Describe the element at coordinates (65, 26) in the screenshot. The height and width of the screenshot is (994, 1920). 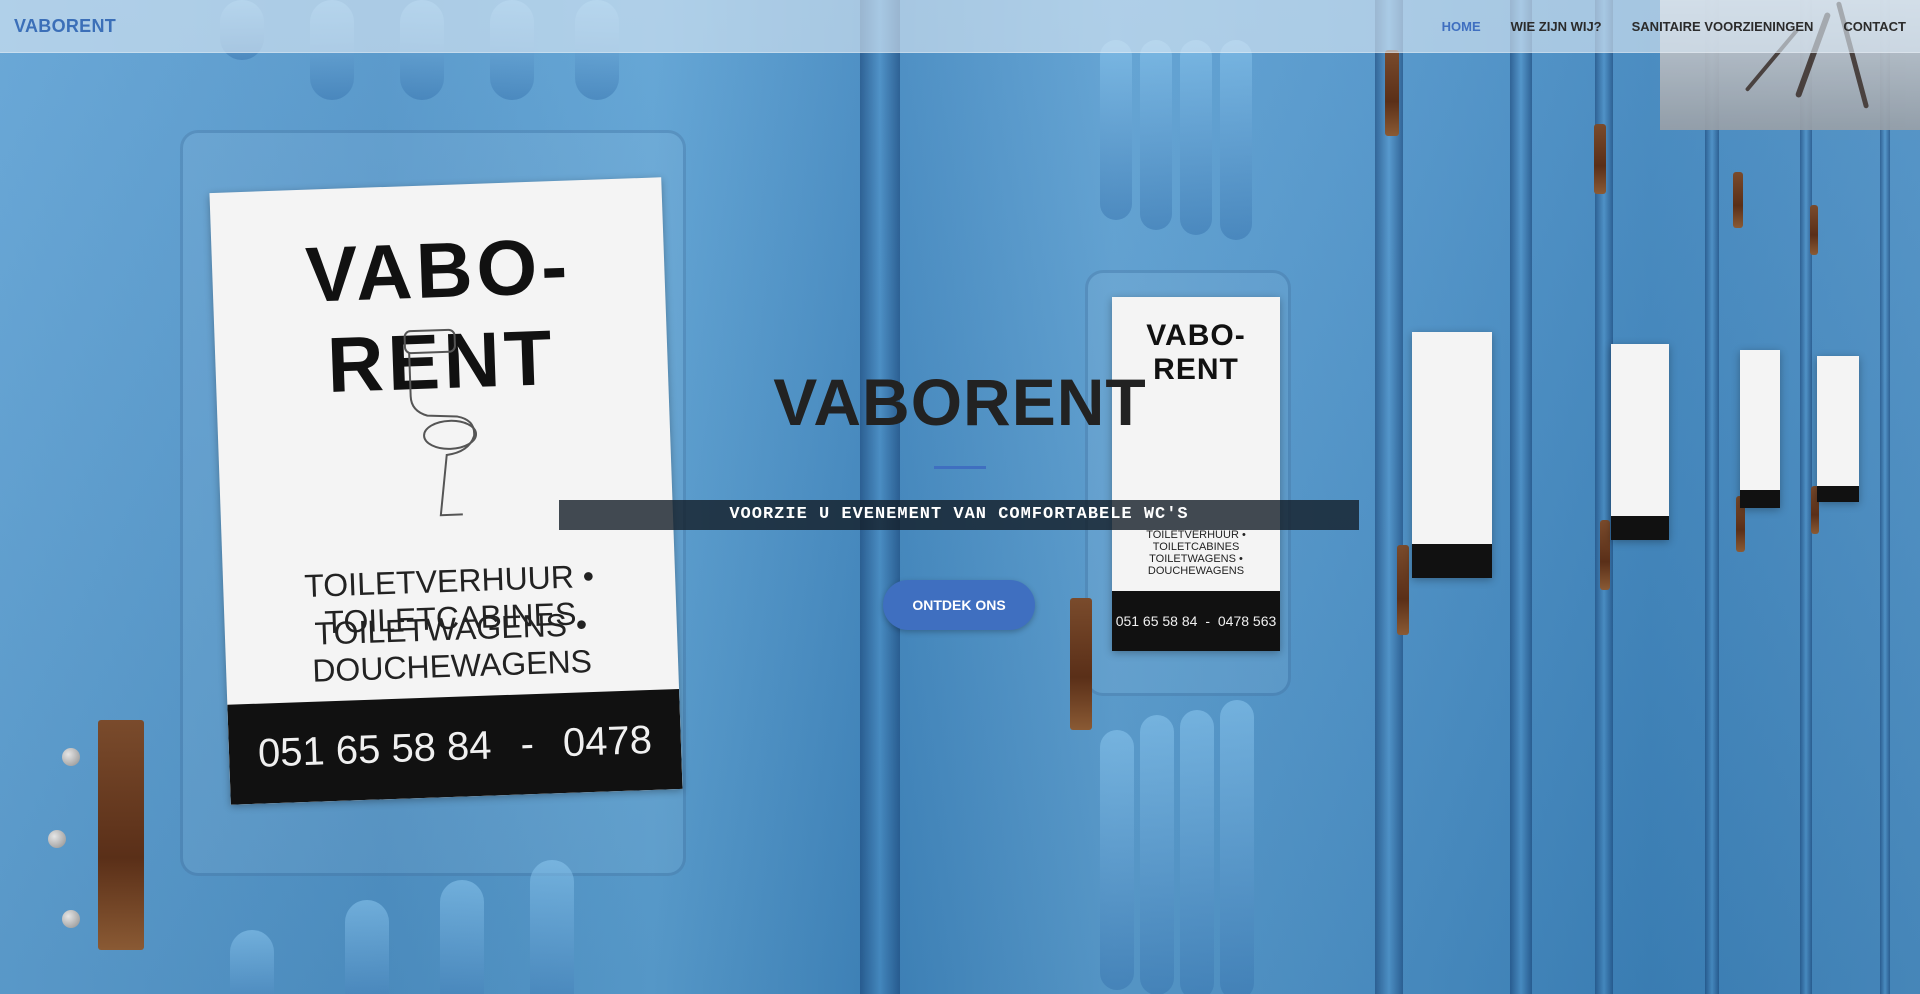
I see `brand-logo-link: VABORENT` at that location.